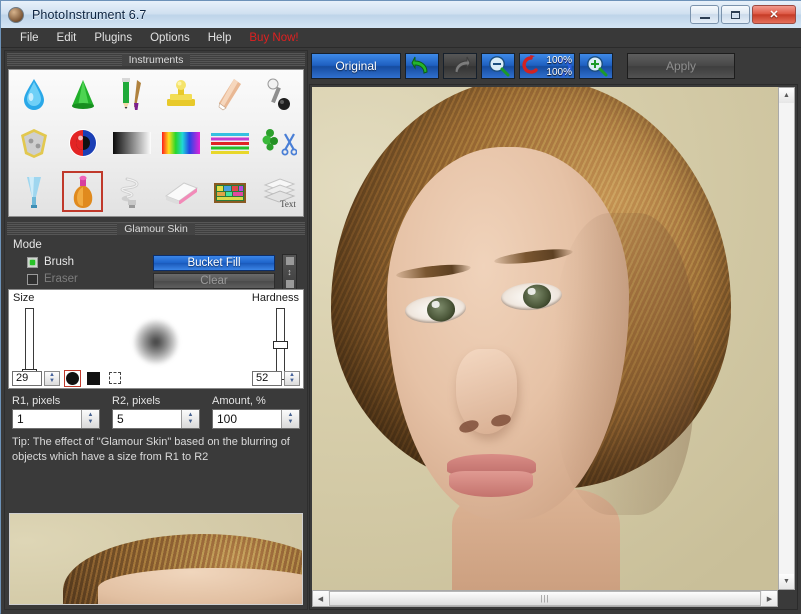 This screenshot has width=801, height=614. I want to click on vertical-scrollbar: ▲ ▼, so click(786, 338).